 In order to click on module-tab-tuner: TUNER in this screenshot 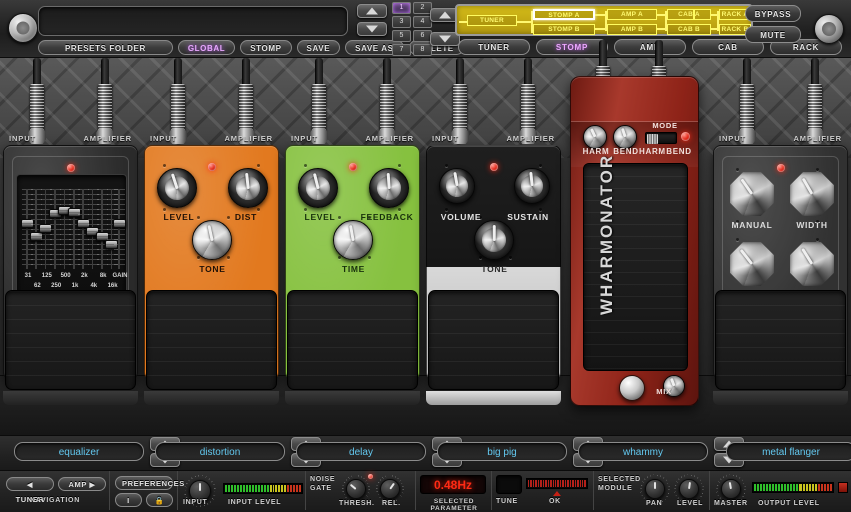, I will do `click(494, 47)`.